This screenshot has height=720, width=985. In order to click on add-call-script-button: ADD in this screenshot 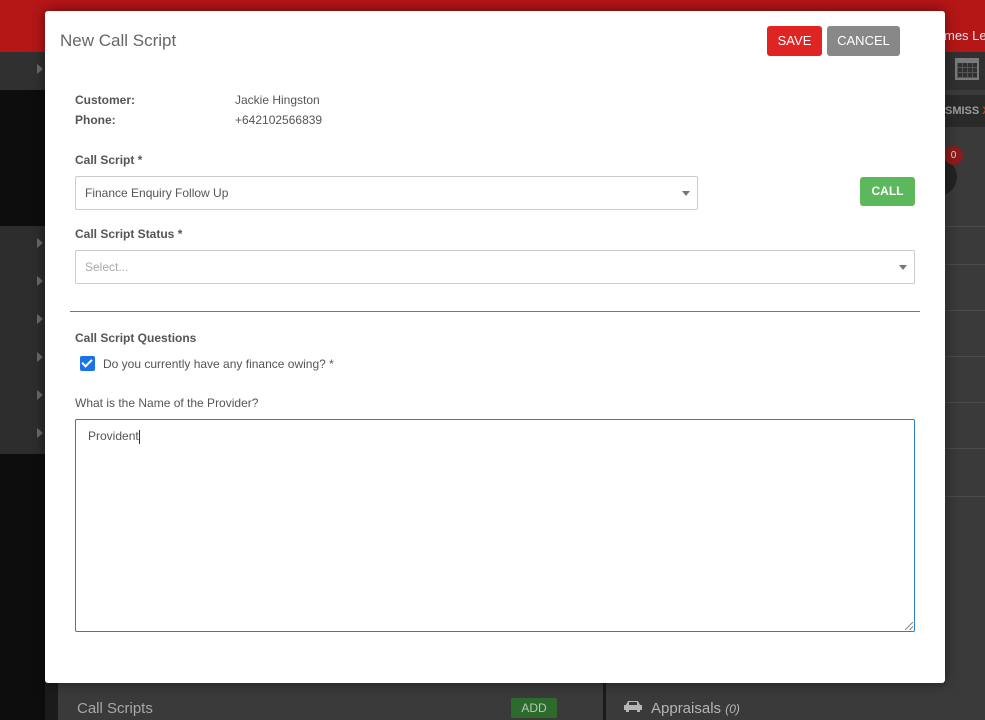, I will do `click(534, 708)`.